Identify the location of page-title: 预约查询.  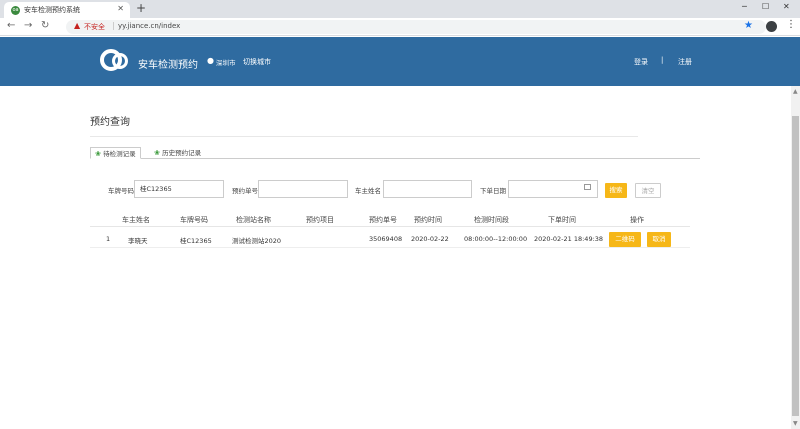
(110, 122).